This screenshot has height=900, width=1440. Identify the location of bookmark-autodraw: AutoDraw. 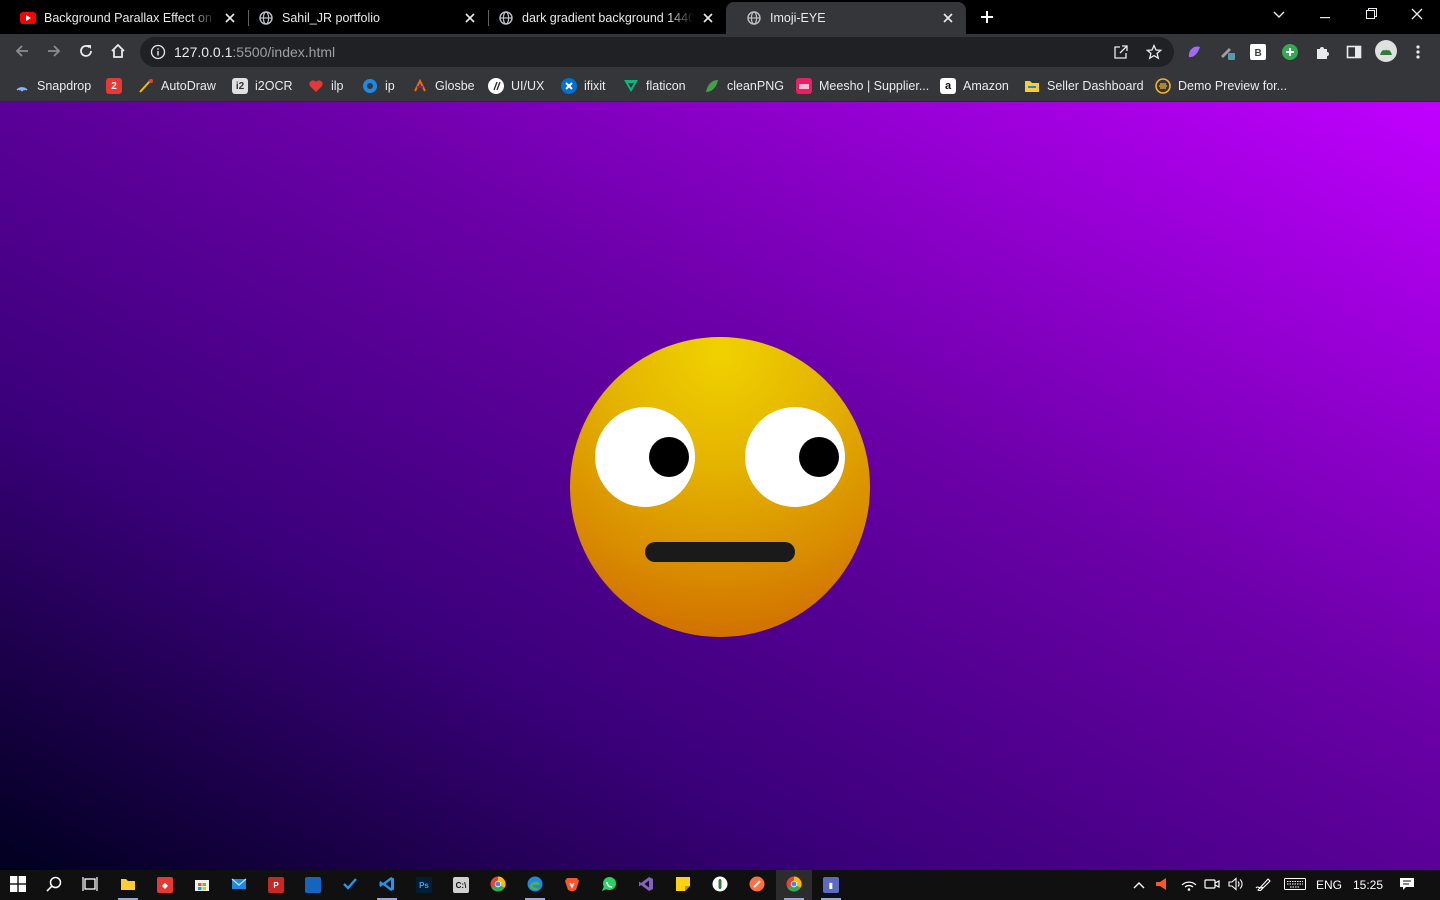
(177, 86).